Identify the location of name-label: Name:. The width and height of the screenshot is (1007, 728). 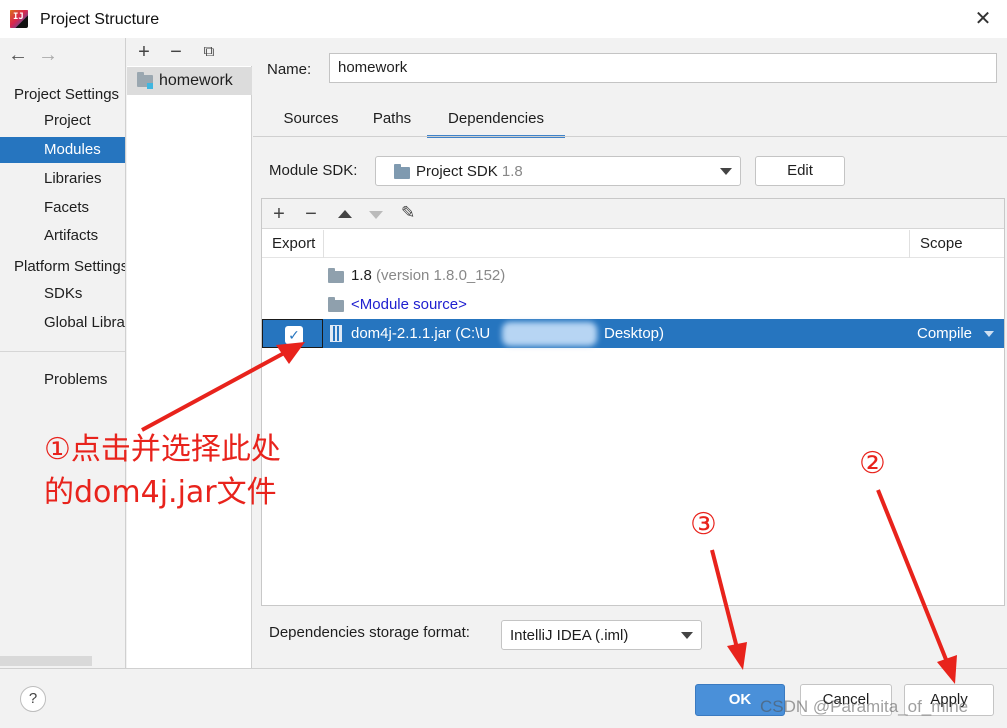
(289, 69).